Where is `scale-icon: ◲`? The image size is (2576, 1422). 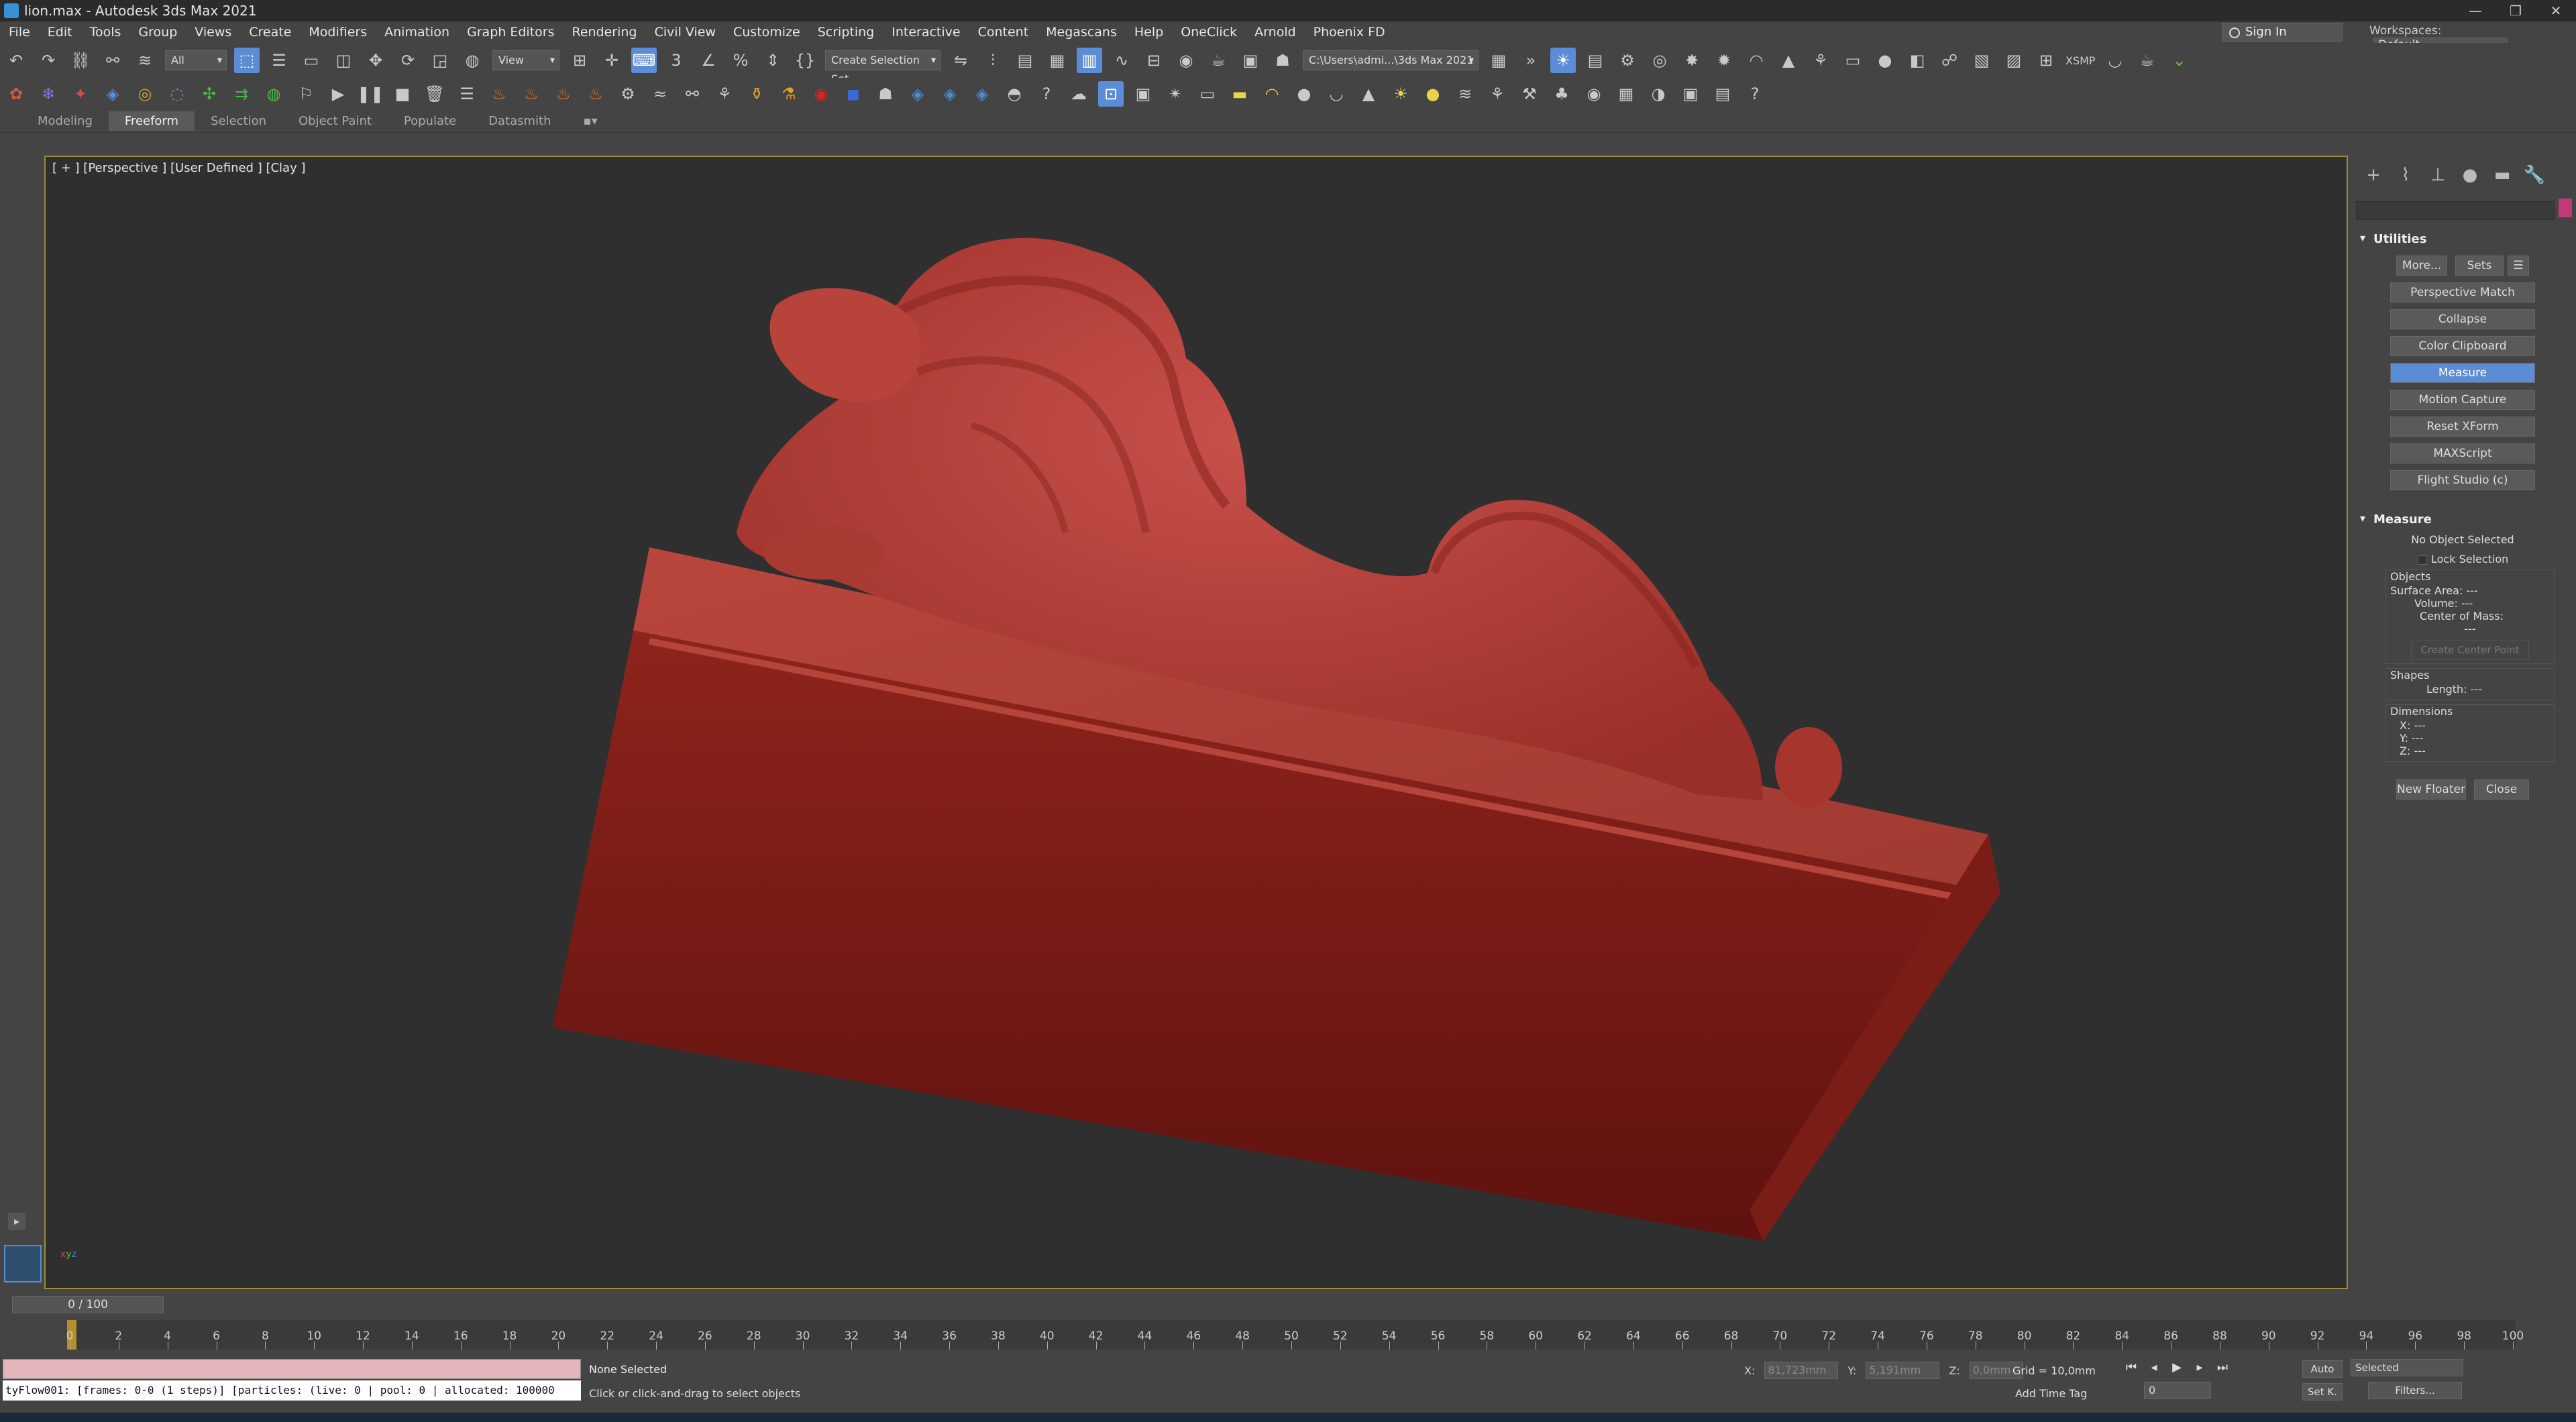
scale-icon: ◲ is located at coordinates (440, 61).